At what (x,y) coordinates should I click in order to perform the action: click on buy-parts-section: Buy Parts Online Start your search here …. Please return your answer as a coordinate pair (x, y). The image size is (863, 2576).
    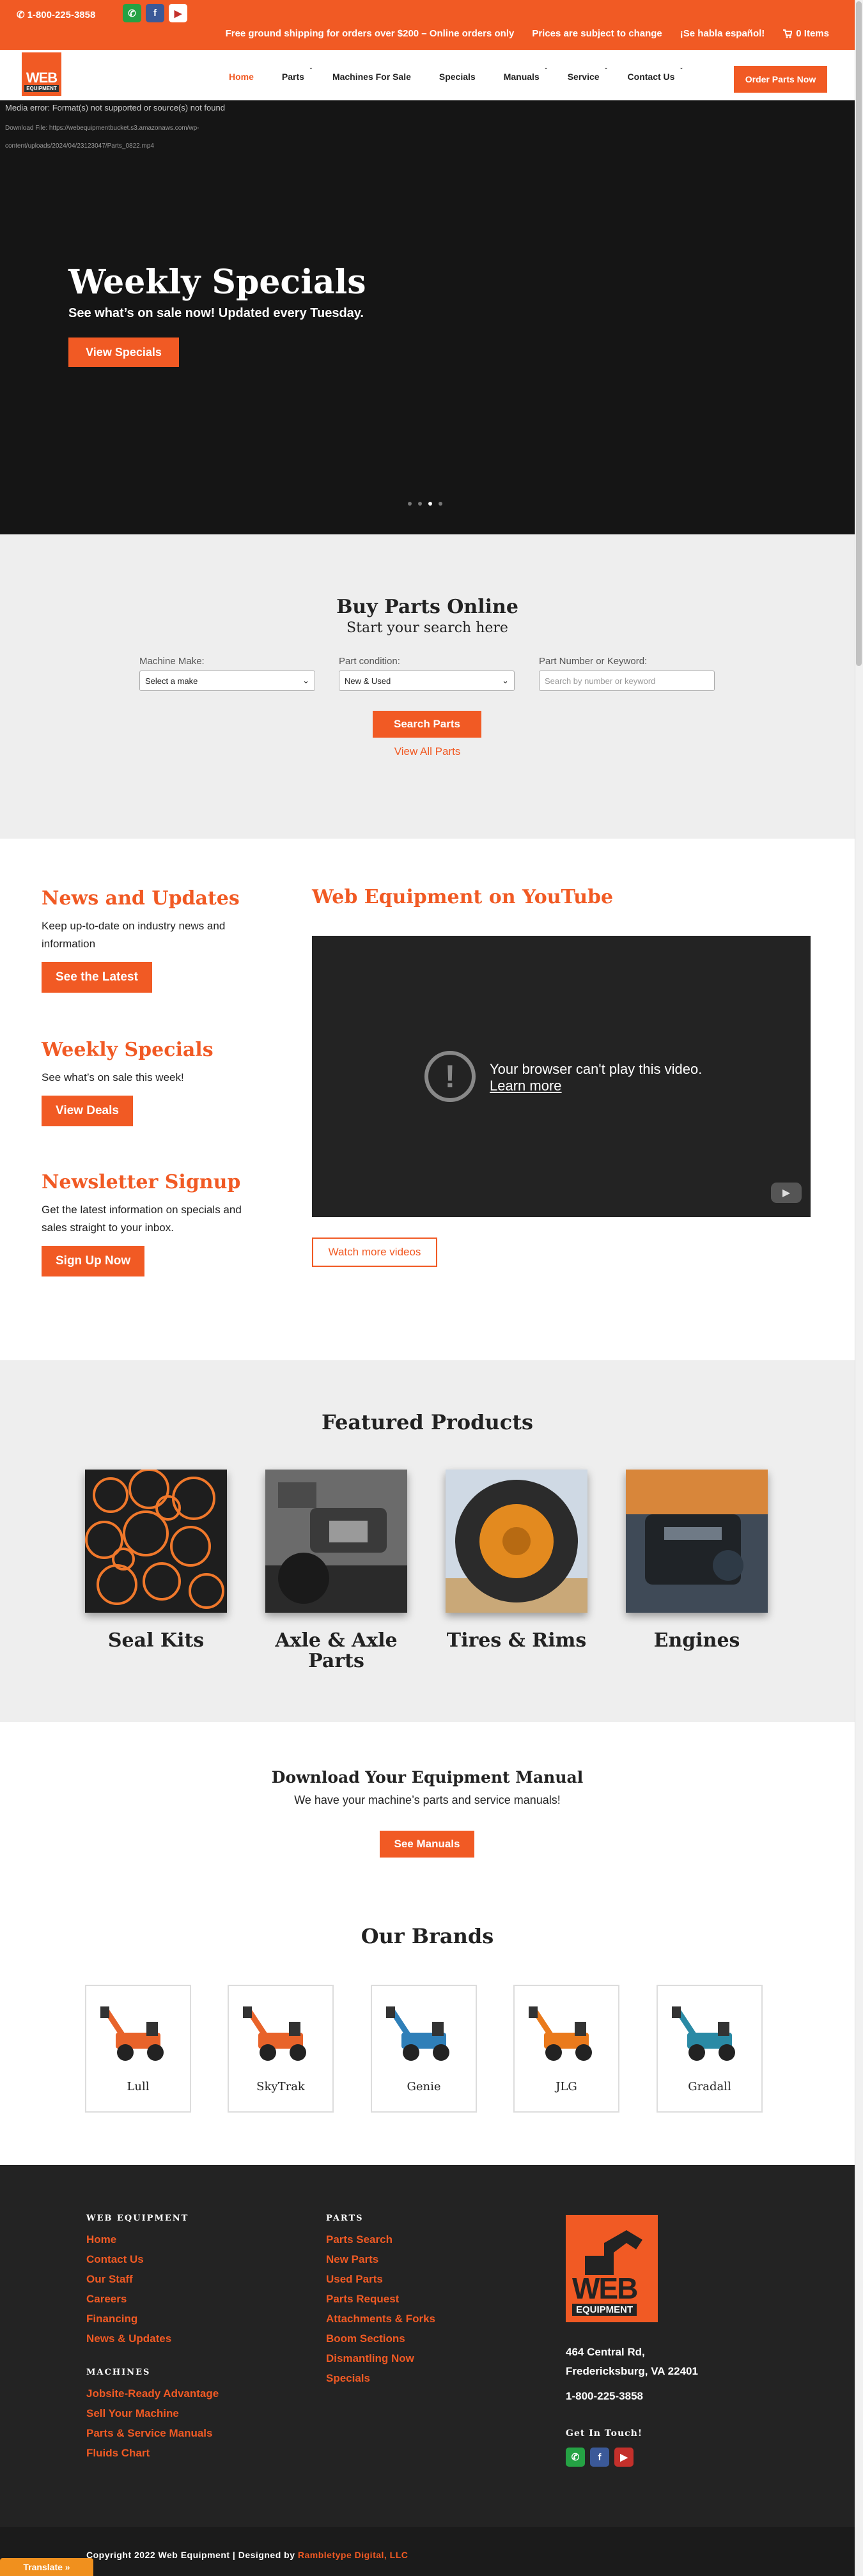
    Looking at the image, I should click on (428, 686).